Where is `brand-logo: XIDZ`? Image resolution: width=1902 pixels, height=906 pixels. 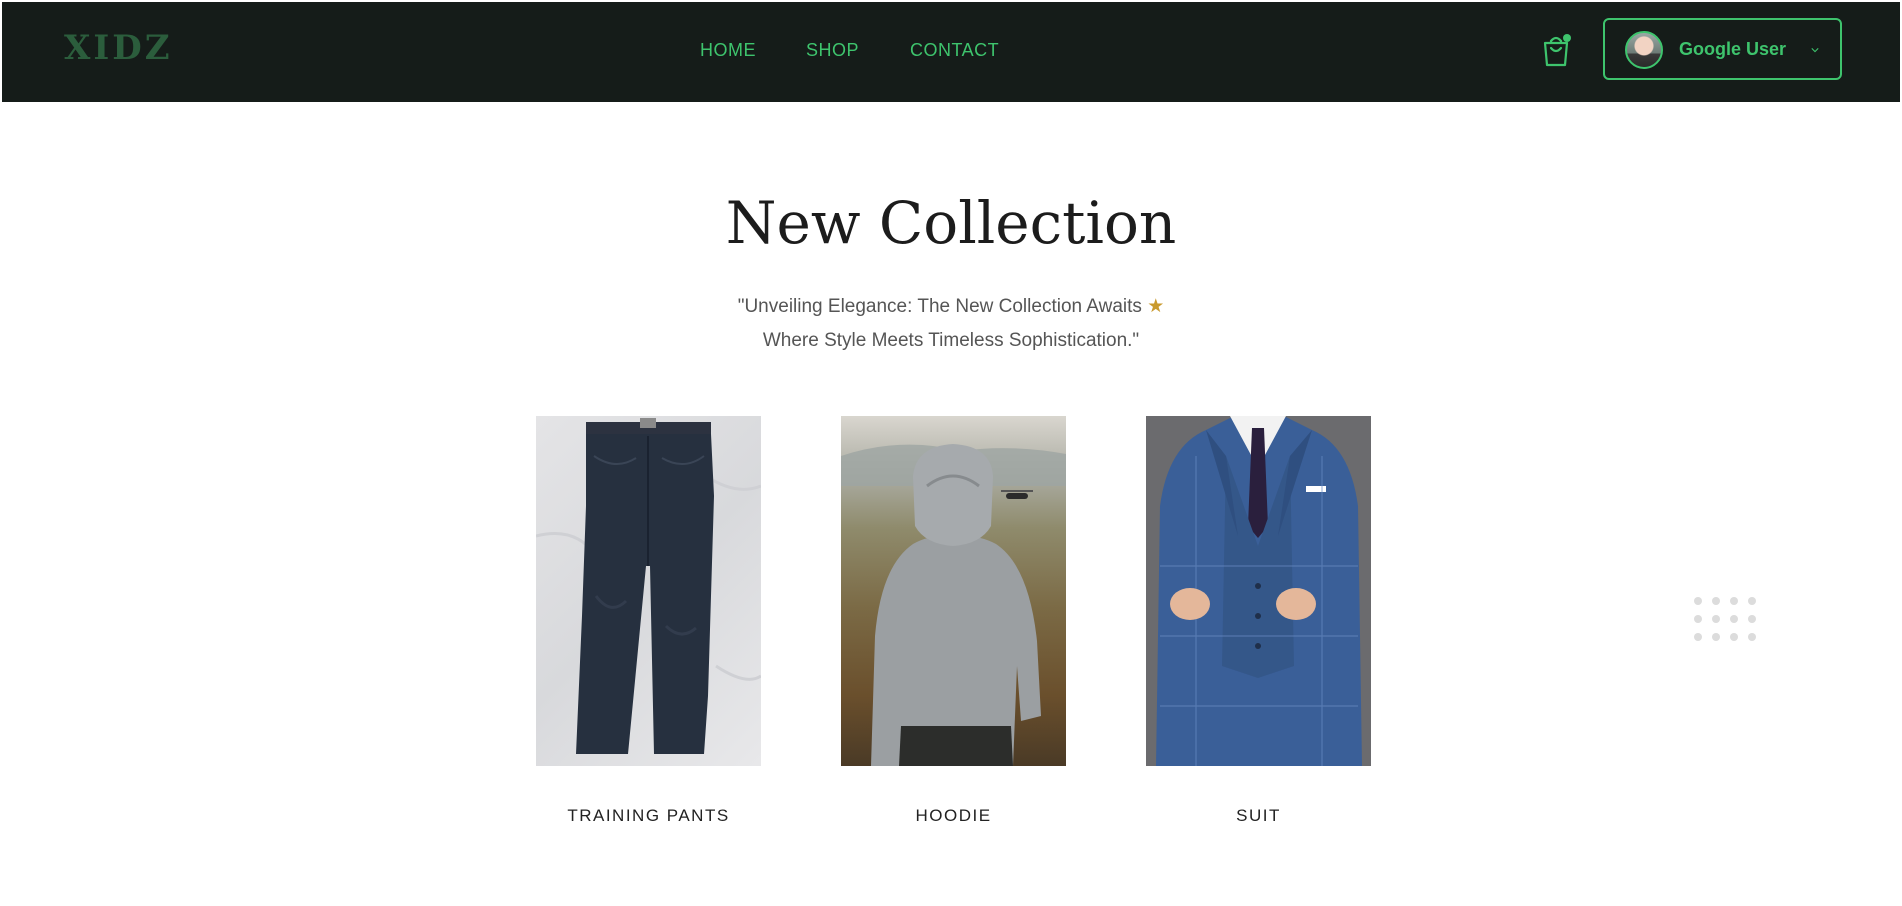 brand-logo: XIDZ is located at coordinates (118, 48).